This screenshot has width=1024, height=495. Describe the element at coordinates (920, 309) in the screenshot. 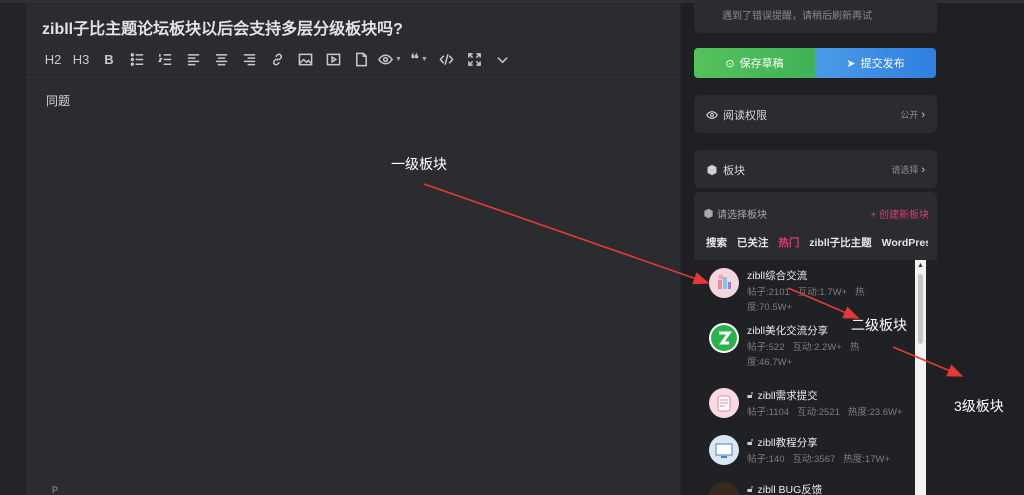

I see `scroll-thumb` at that location.